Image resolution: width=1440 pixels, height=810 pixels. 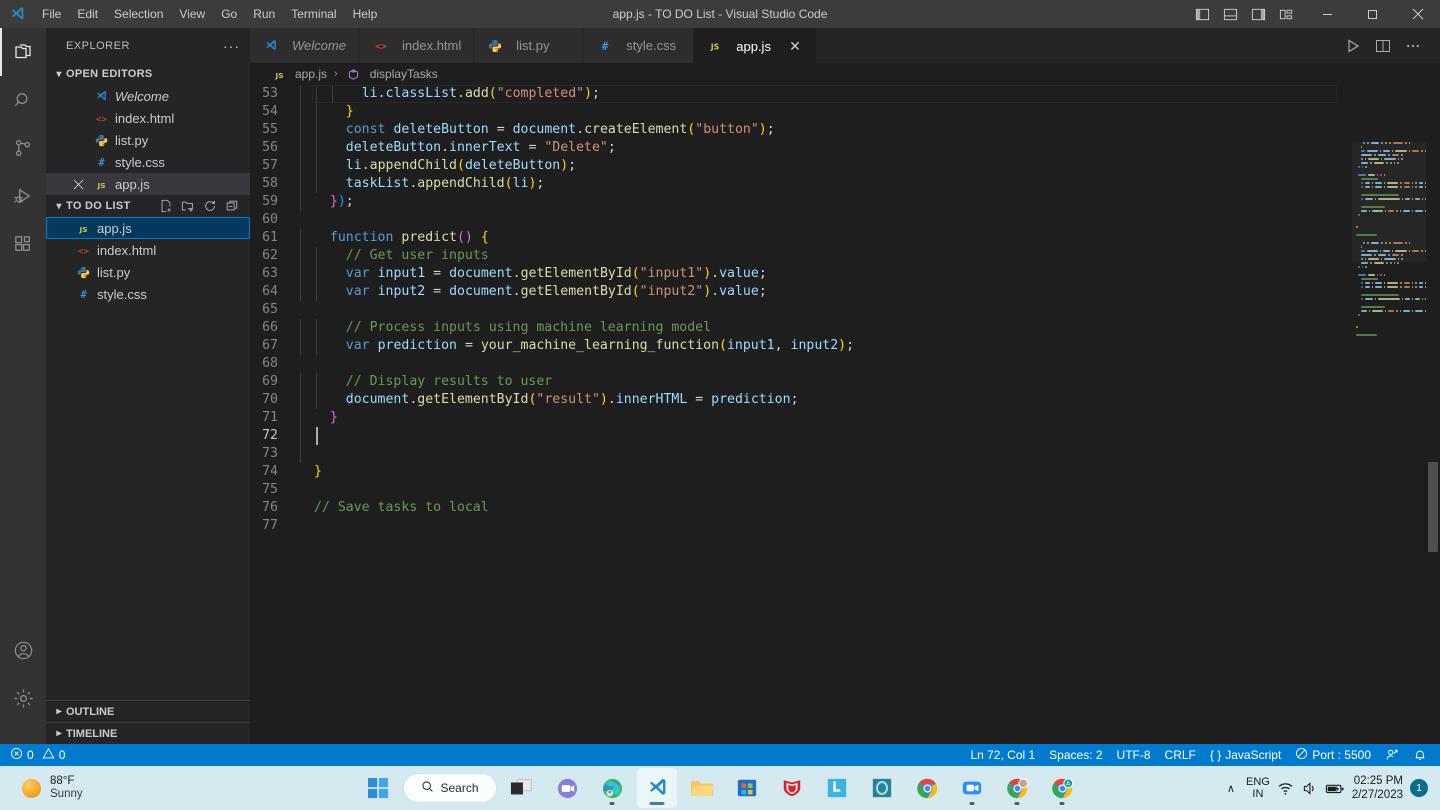 What do you see at coordinates (23, 244) in the screenshot?
I see `activity-extensions-icon` at bounding box center [23, 244].